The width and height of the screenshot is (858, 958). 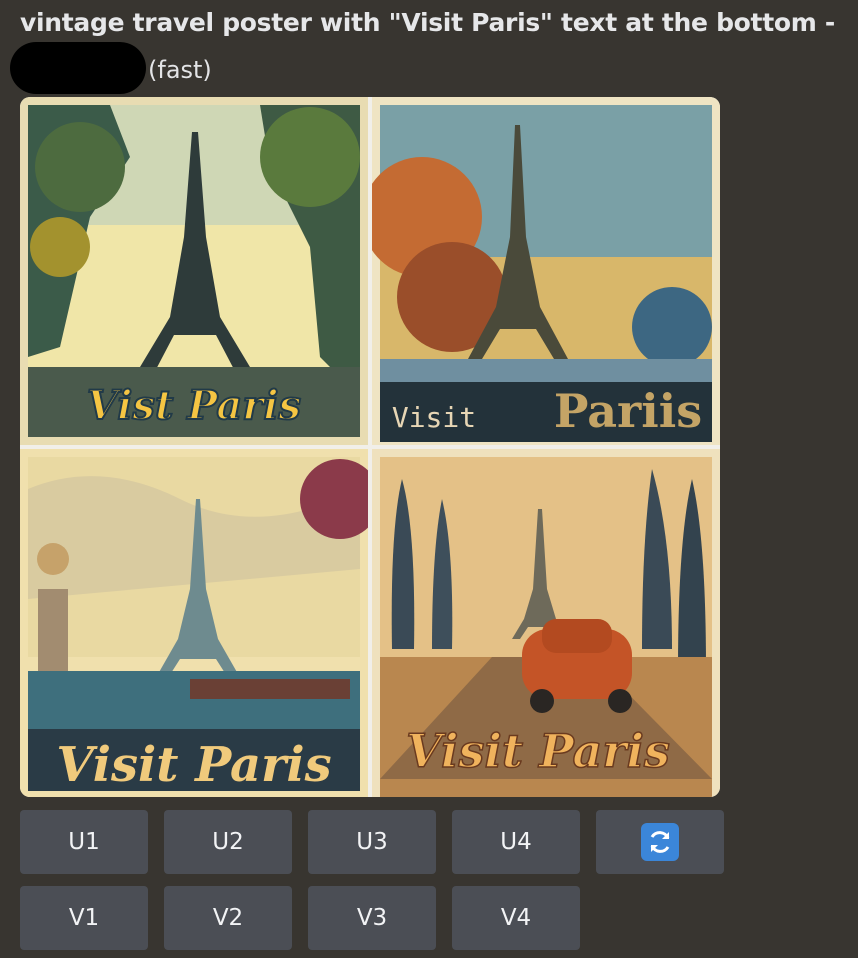 I want to click on generation-mode: (fast), so click(x=180, y=70).